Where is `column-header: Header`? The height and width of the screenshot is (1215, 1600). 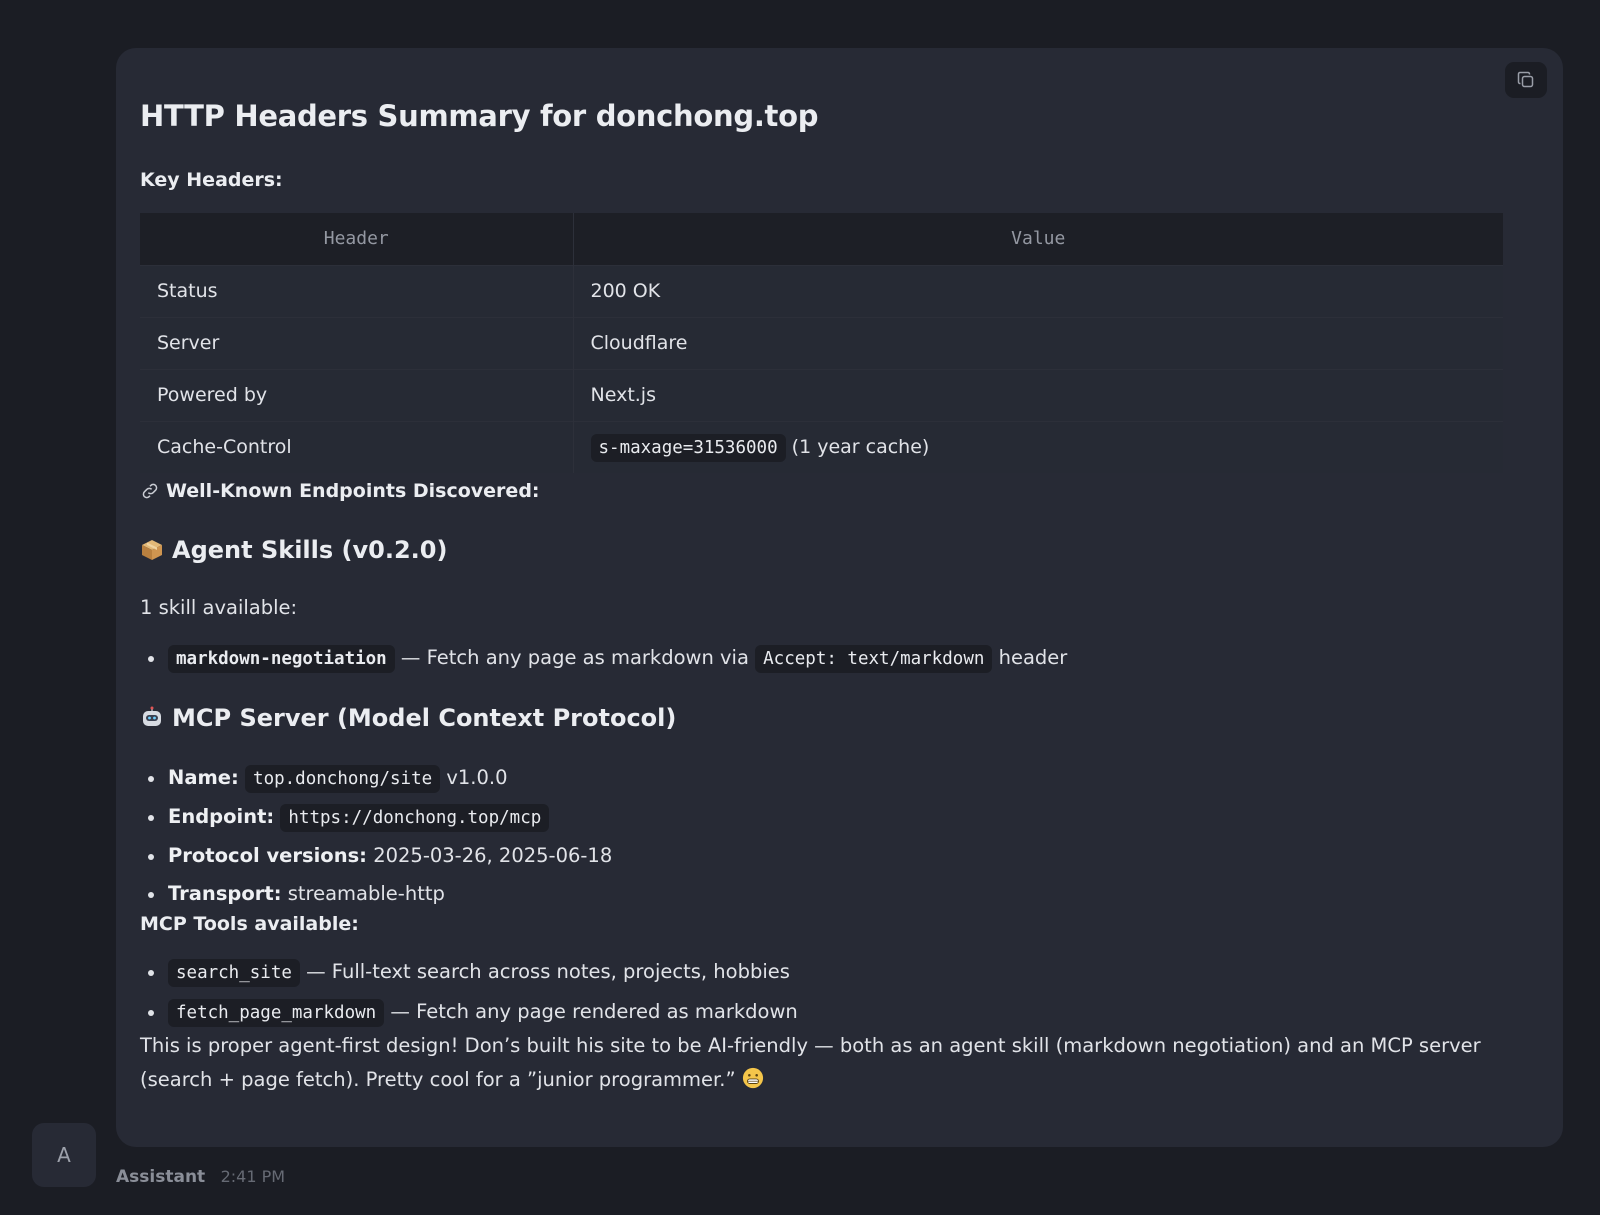 column-header: Header is located at coordinates (357, 239).